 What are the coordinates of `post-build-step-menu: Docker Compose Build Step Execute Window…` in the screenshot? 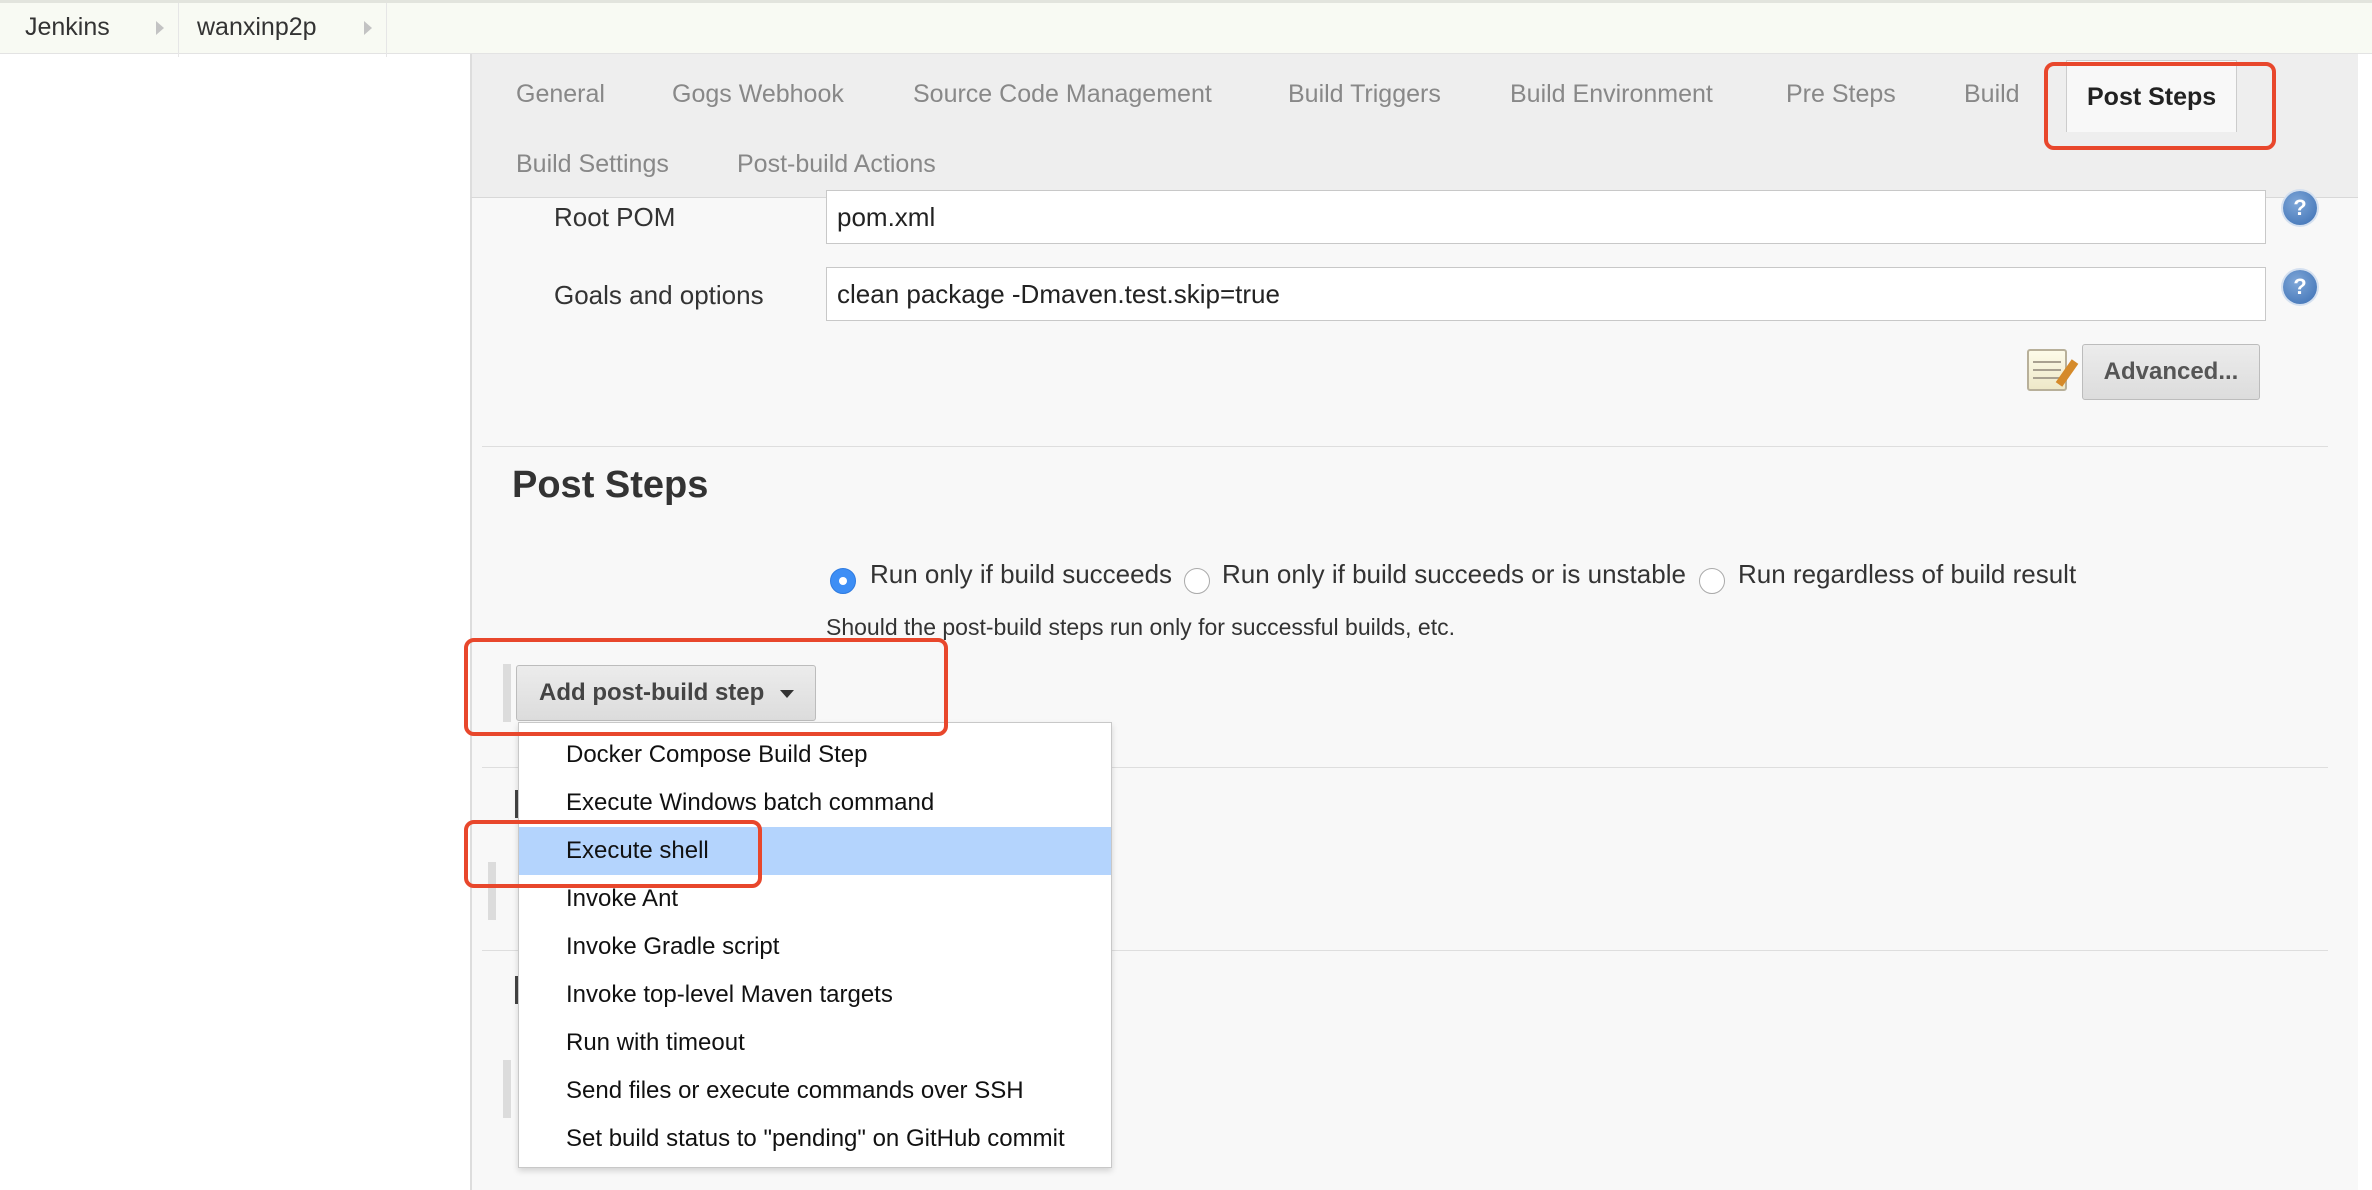 It's located at (815, 945).